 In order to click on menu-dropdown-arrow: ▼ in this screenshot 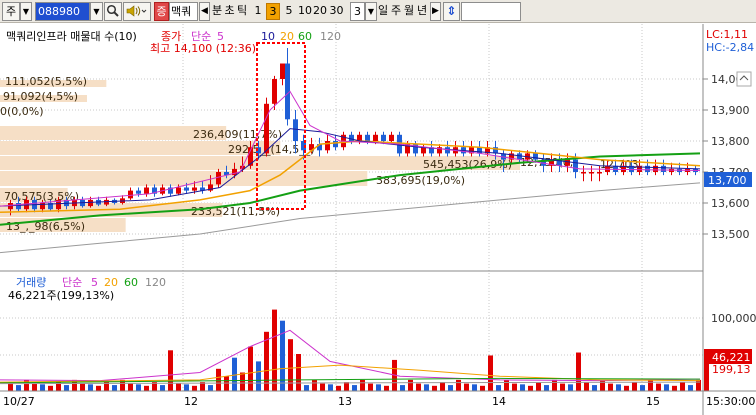, I will do `click(26, 11)`.